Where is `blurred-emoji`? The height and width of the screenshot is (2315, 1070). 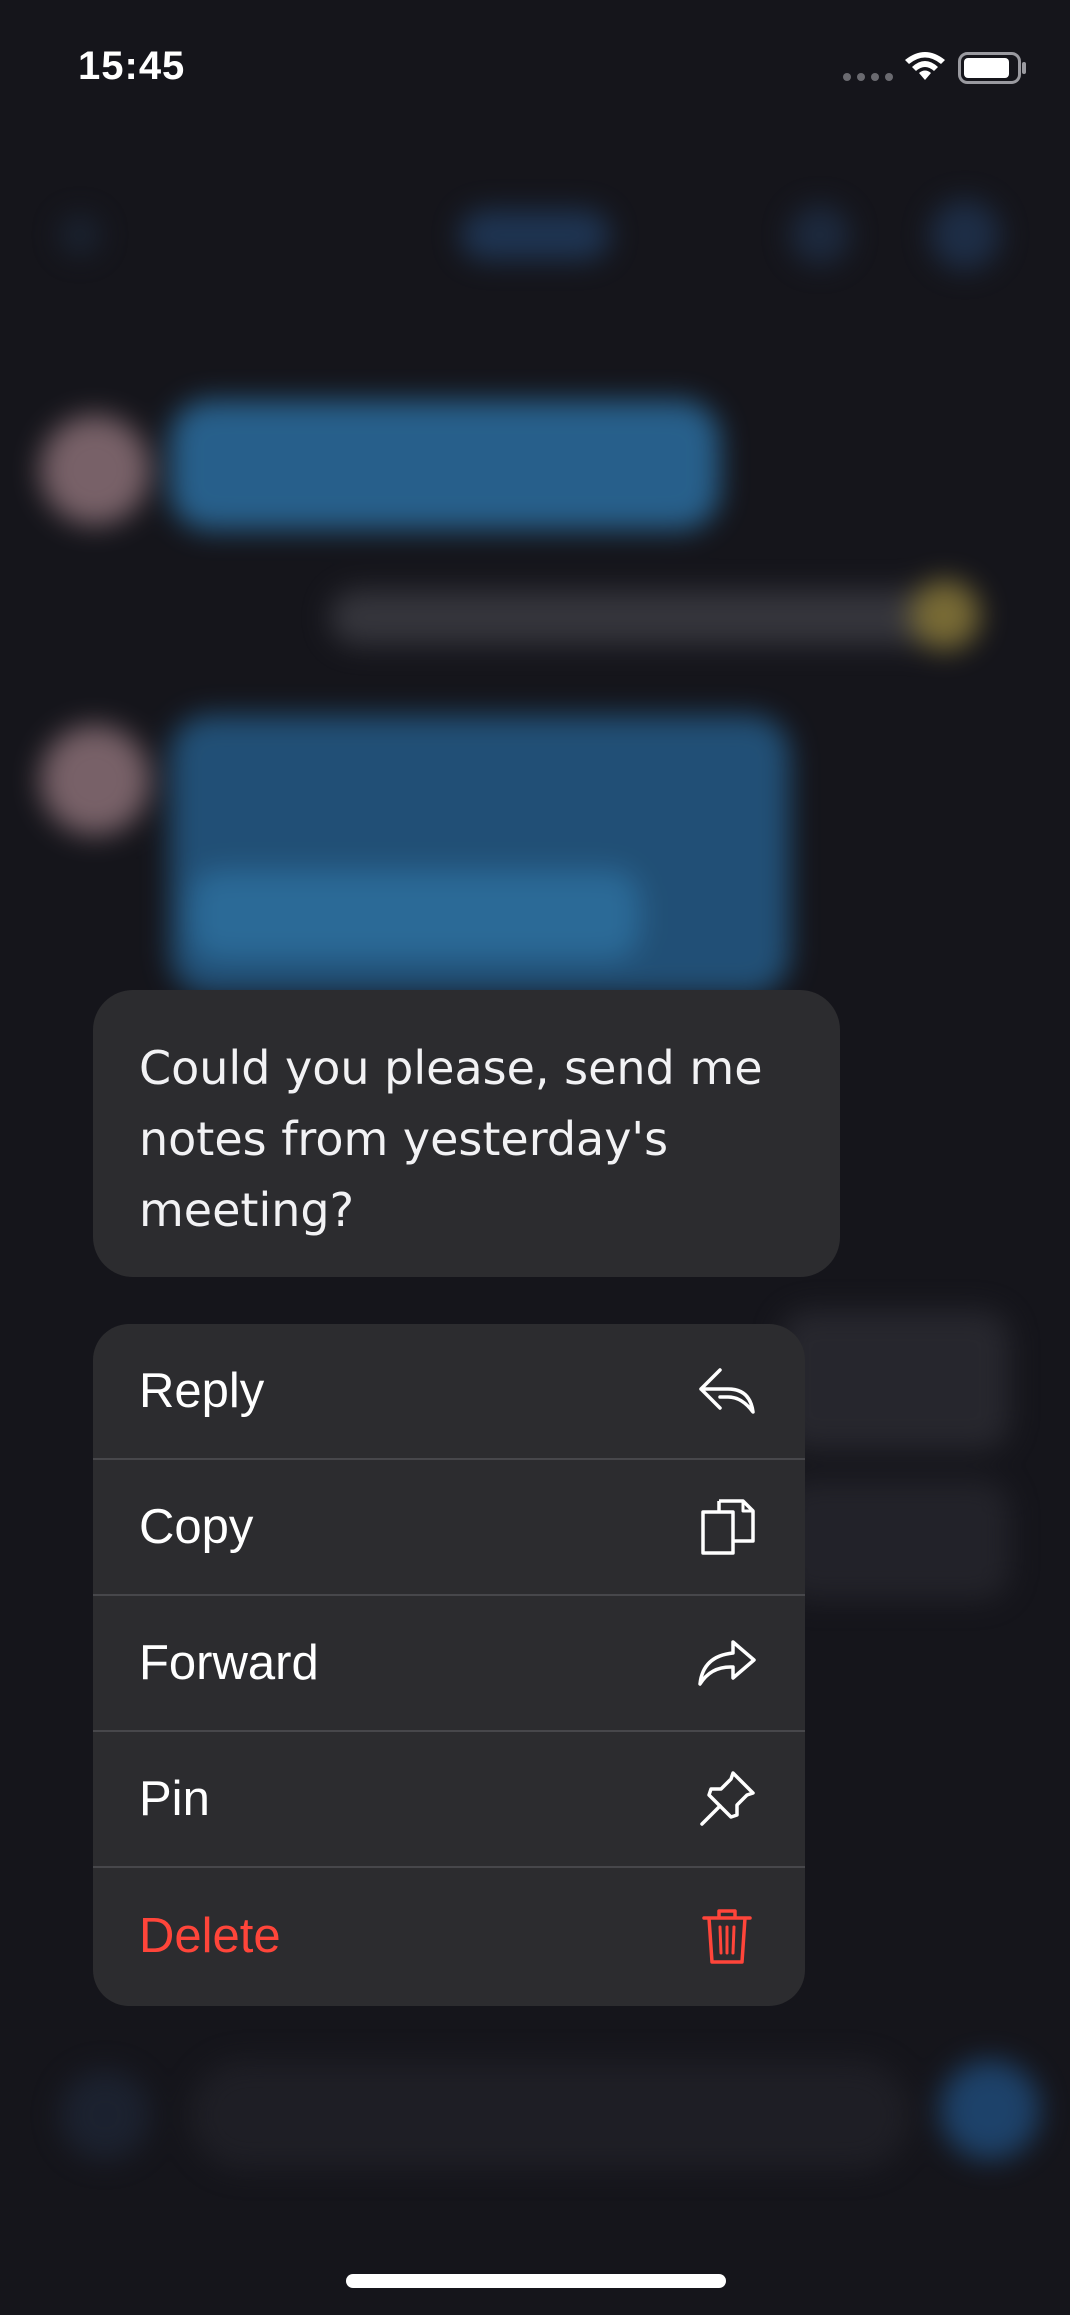 blurred-emoji is located at coordinates (945, 615).